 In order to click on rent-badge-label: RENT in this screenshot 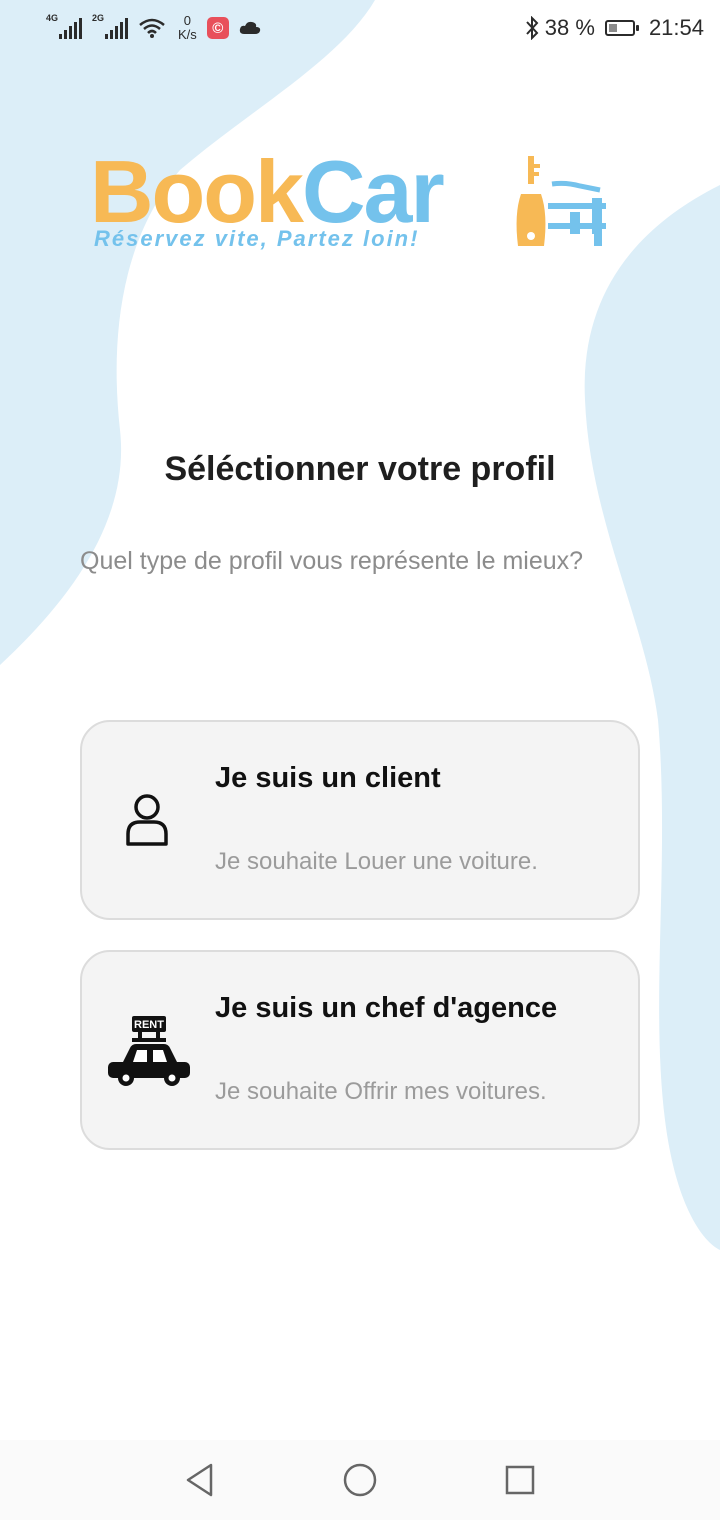, I will do `click(149, 1025)`.